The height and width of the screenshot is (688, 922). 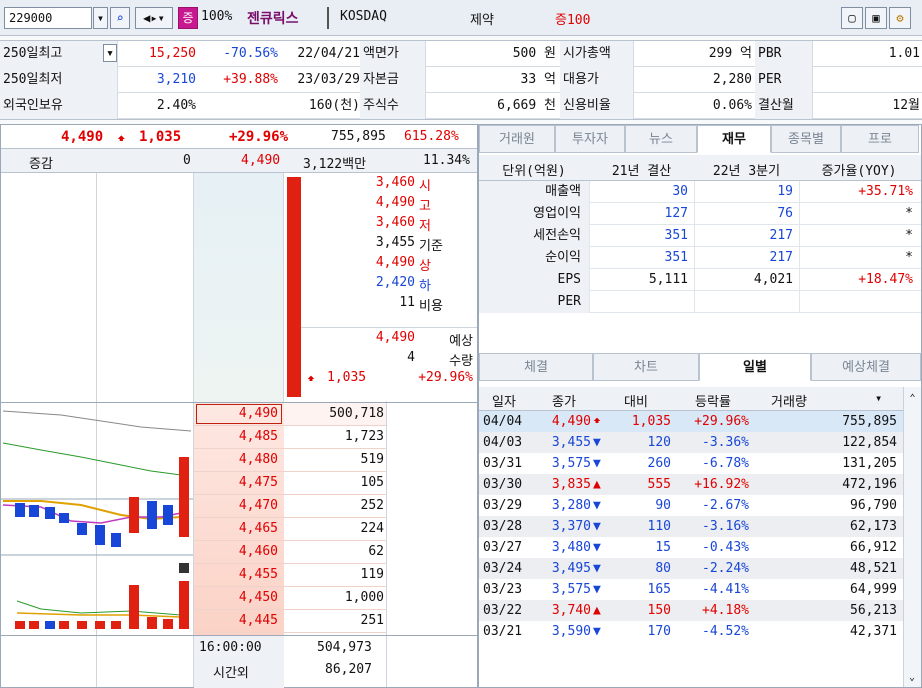 I want to click on tab-3: 재무, so click(x=734, y=139).